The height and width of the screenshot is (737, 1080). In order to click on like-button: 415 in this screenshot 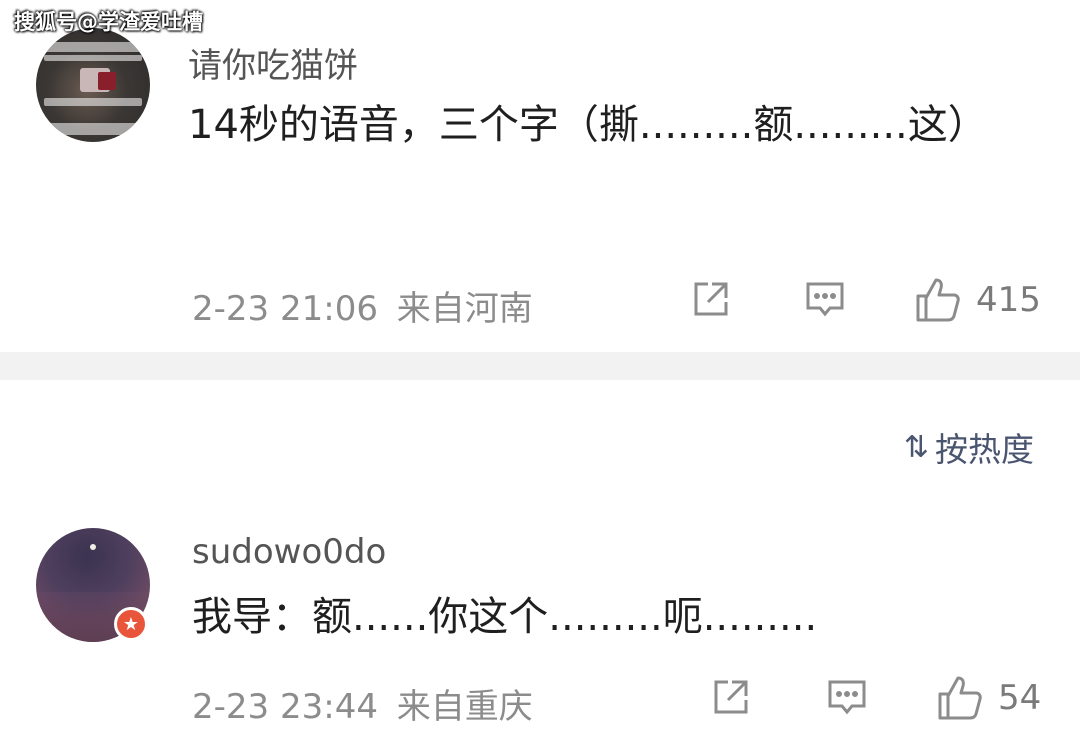, I will do `click(977, 300)`.